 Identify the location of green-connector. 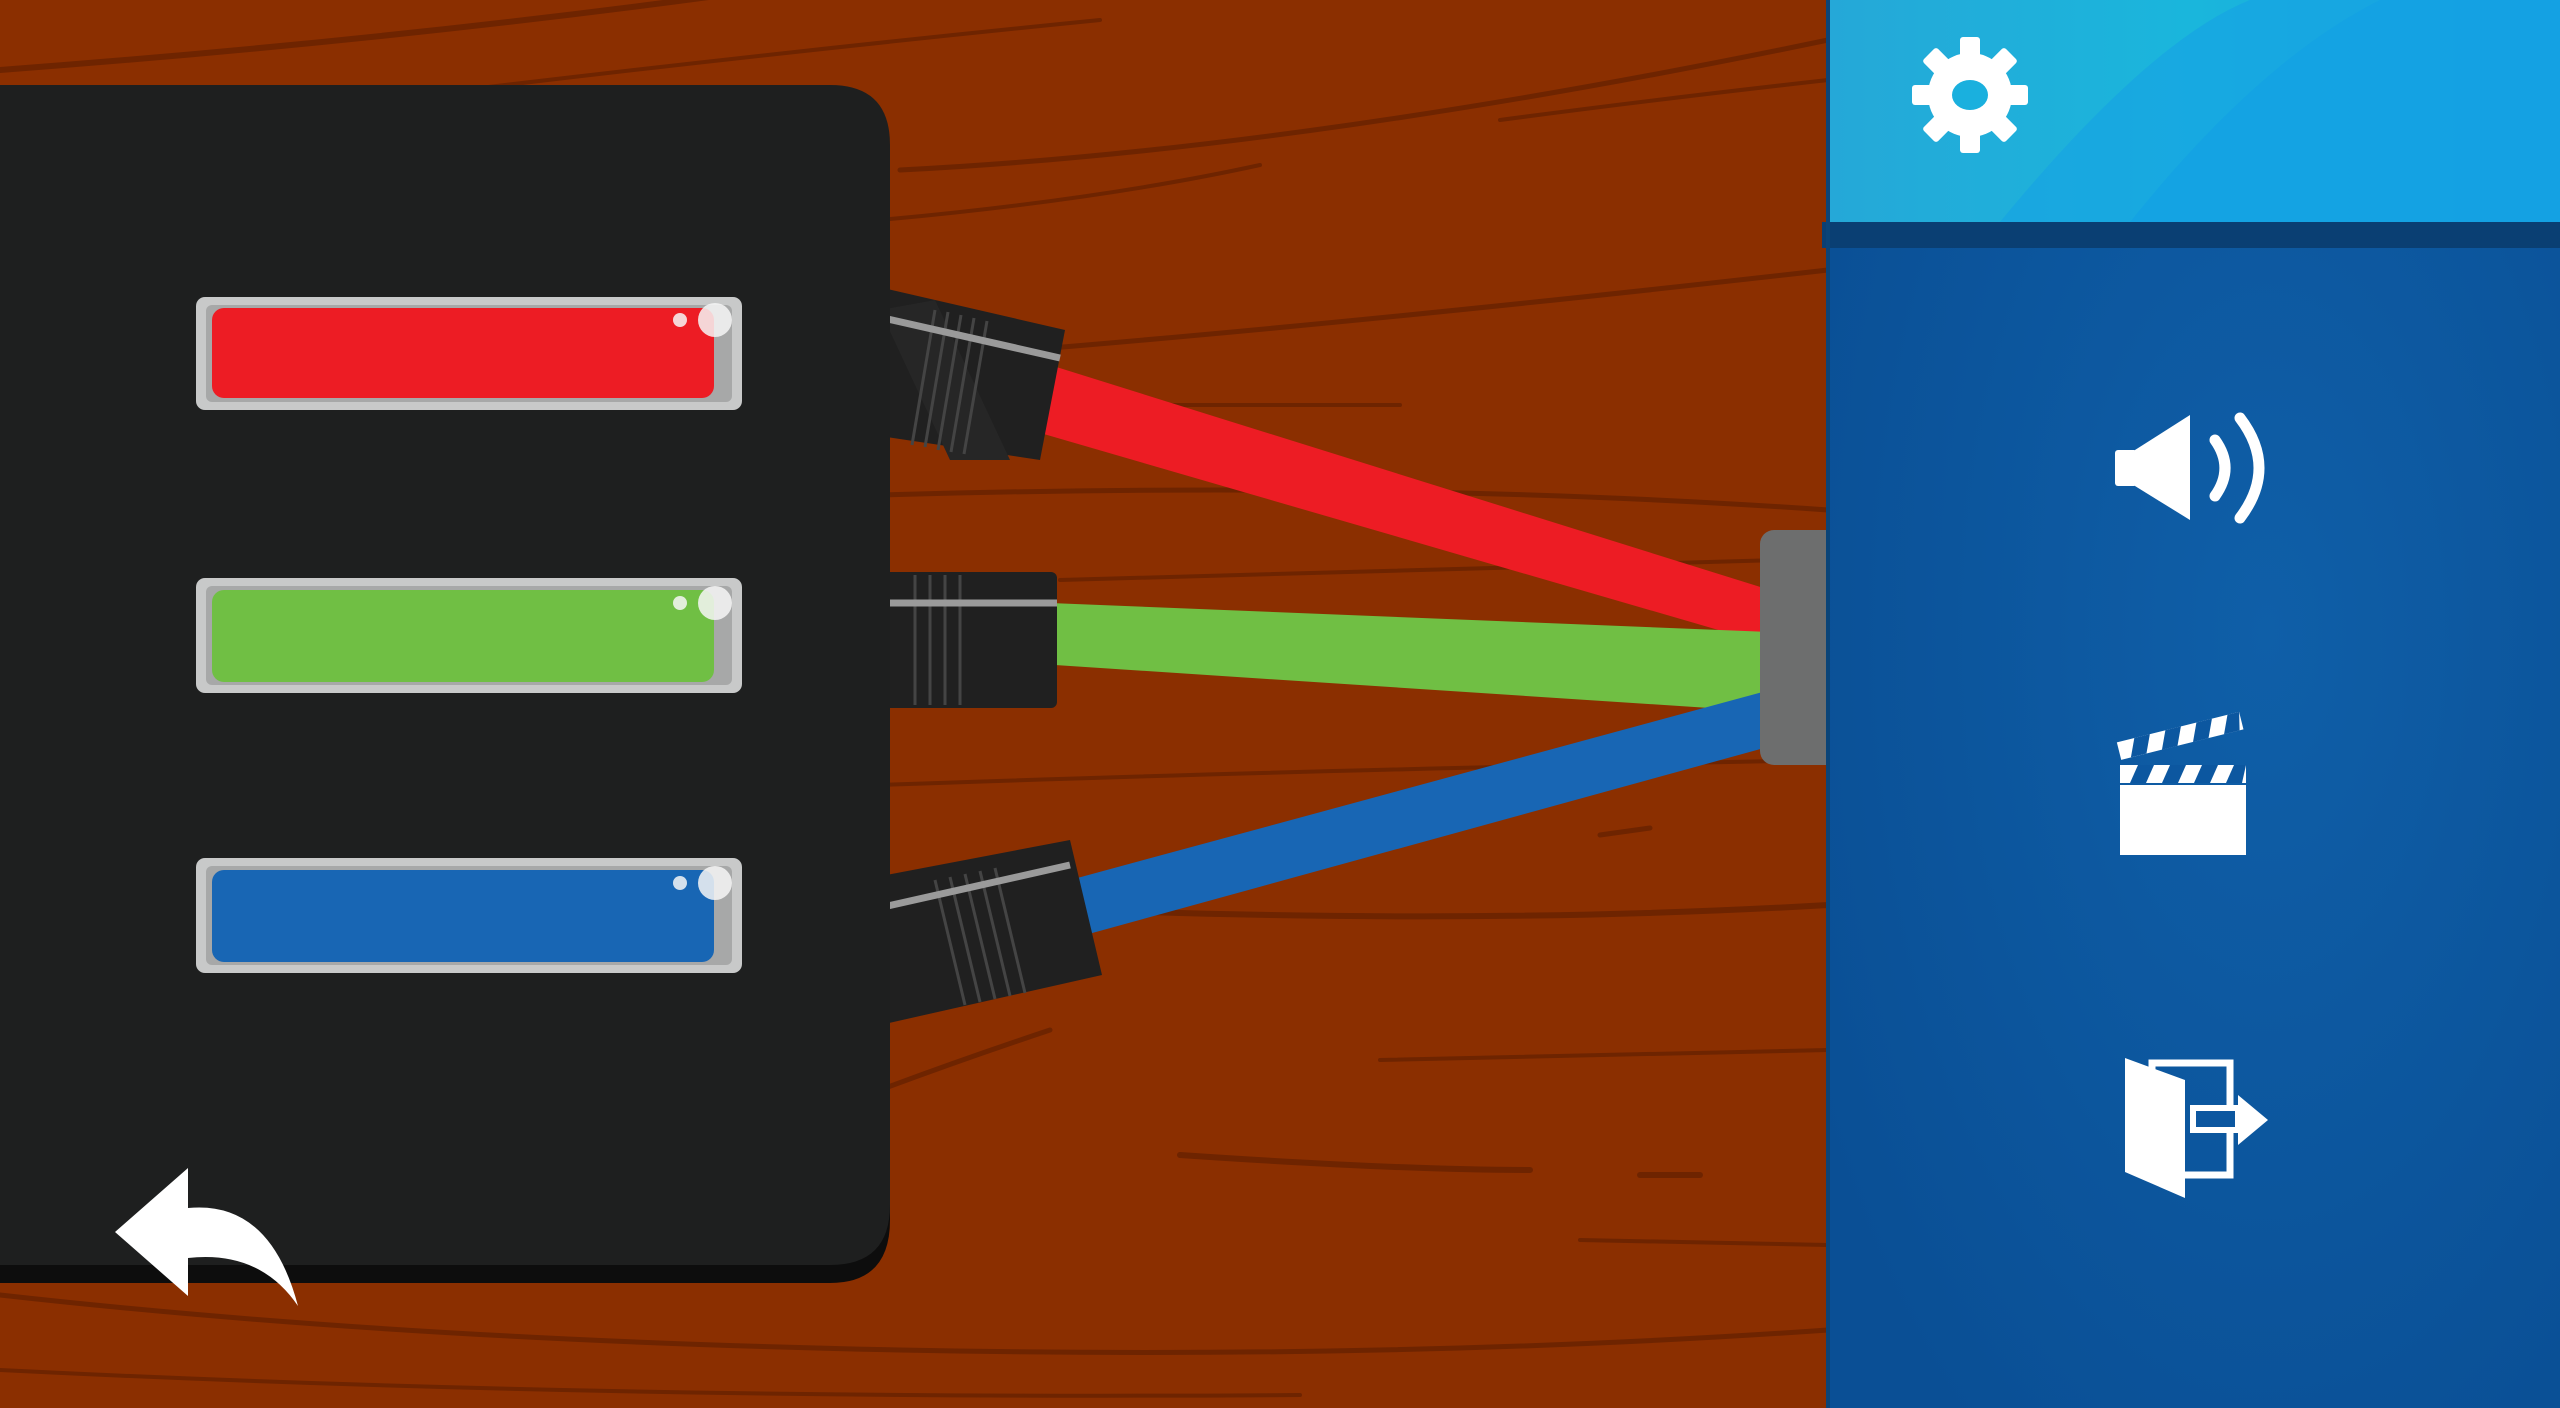
(968, 640).